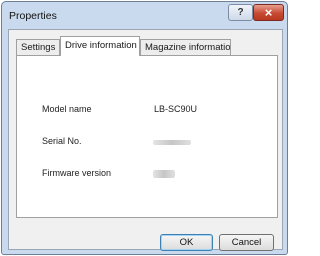  What do you see at coordinates (164, 174) in the screenshot?
I see `firmware-version-value-redacted` at bounding box center [164, 174].